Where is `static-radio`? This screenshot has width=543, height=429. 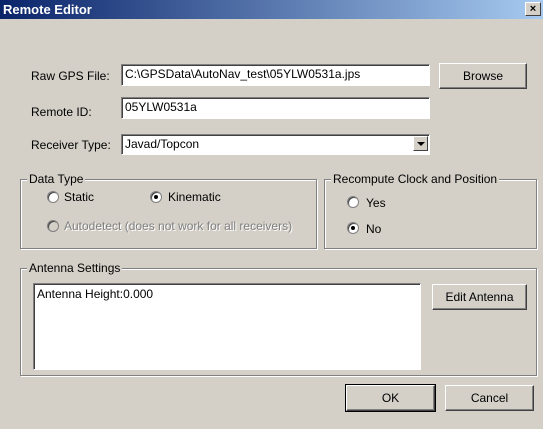
static-radio is located at coordinates (53, 197).